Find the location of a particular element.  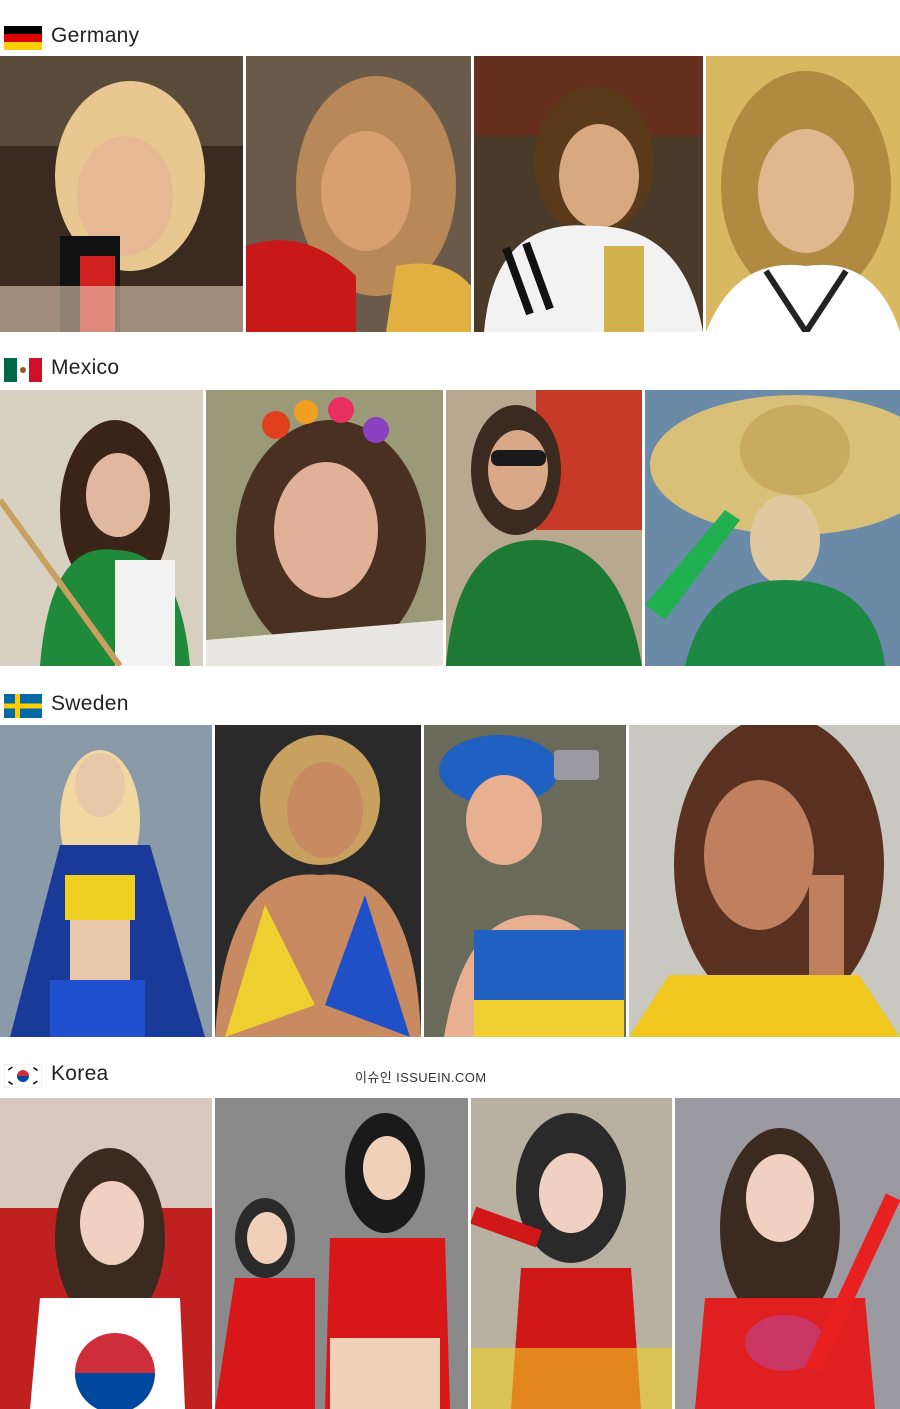

country-name: Mexico is located at coordinates (85, 367).